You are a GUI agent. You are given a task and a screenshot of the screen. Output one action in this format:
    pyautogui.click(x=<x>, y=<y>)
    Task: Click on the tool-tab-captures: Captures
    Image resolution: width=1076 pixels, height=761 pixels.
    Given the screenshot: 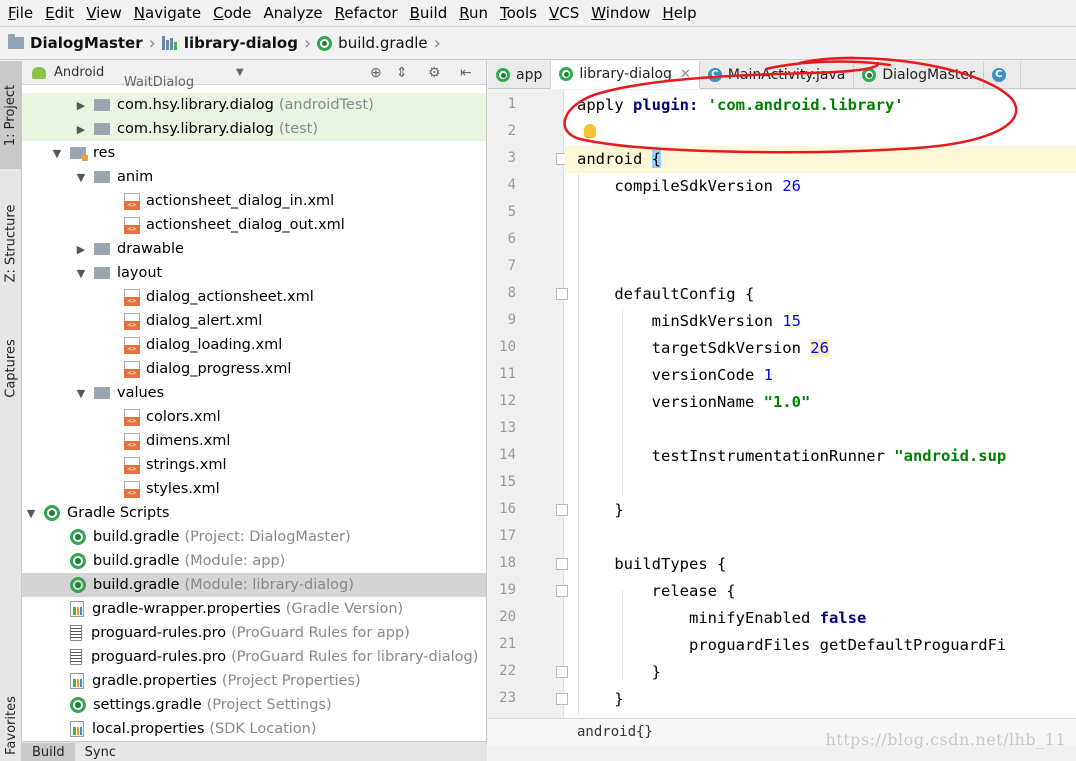 What is the action you would take?
    pyautogui.click(x=11, y=368)
    